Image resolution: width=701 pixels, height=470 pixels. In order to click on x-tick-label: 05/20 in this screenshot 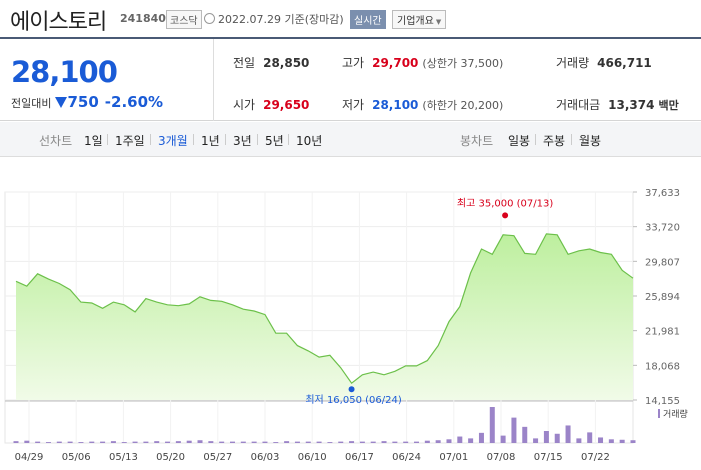, I will do `click(170, 457)`.